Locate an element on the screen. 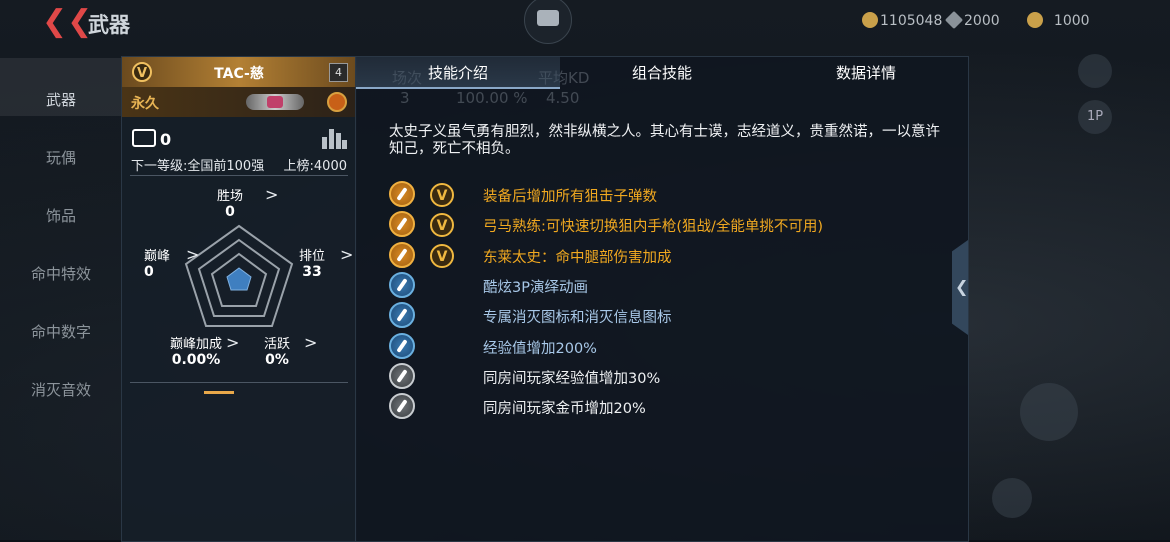 Image resolution: width=1170 pixels, height=542 pixels. skill-row: 专属消灭图标和消灭信息图标 is located at coordinates (669, 315).